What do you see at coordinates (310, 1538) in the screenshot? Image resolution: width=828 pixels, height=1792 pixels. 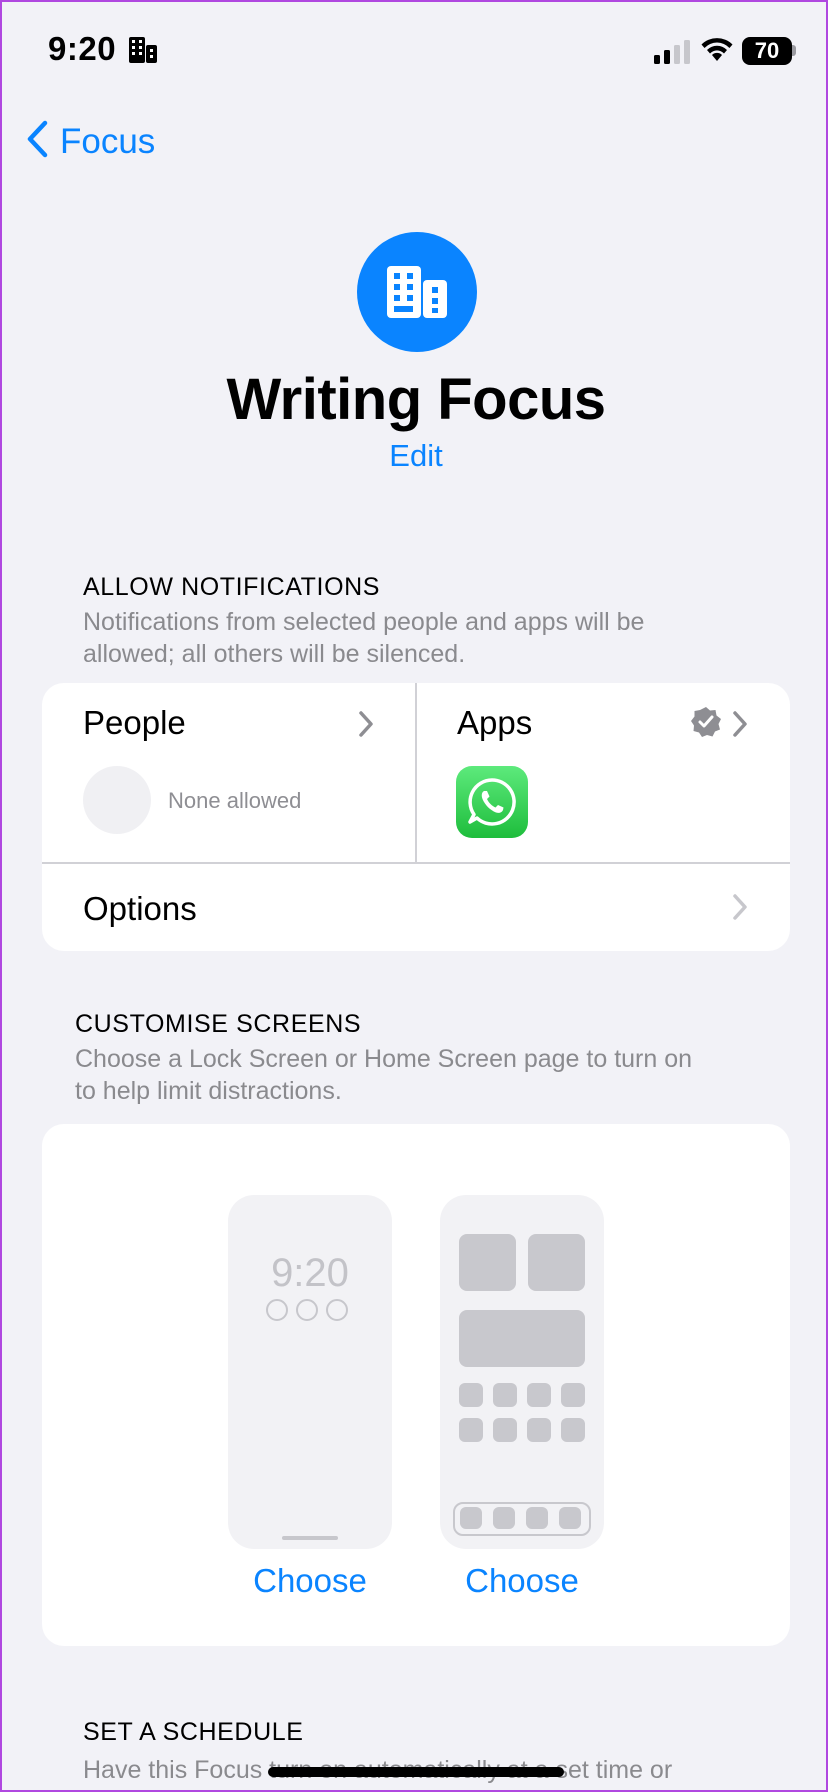 I see `home-indicator-preview` at bounding box center [310, 1538].